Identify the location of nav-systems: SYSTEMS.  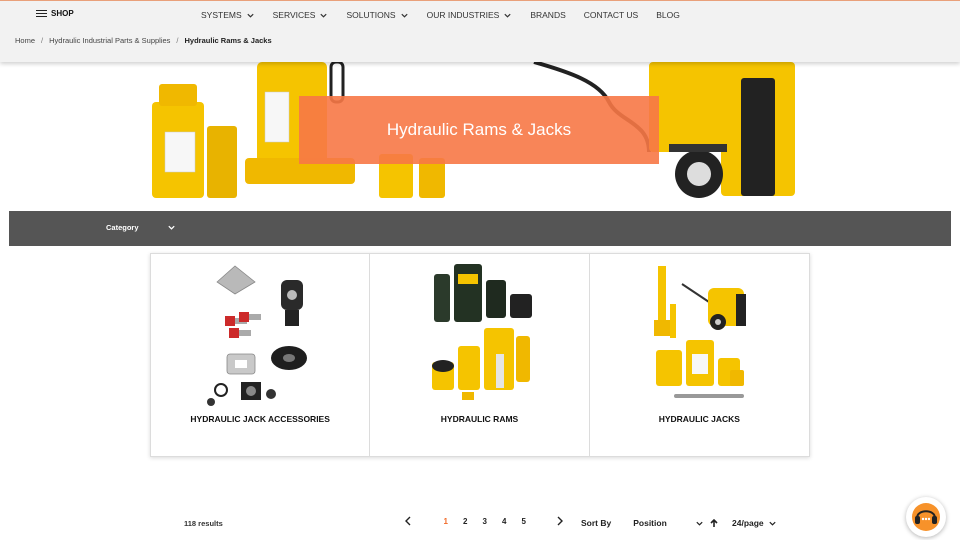
(228, 15).